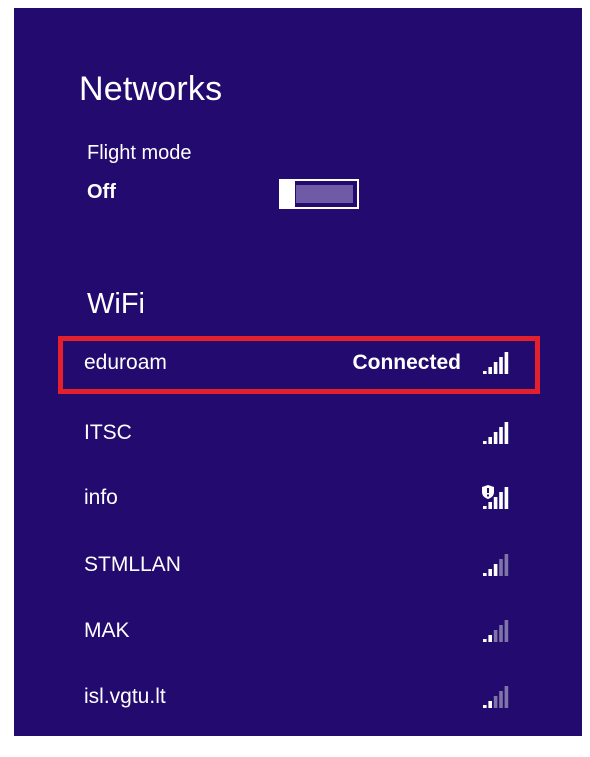 The width and height of the screenshot is (590, 757). What do you see at coordinates (299, 633) in the screenshot?
I see `network-row-mak: MAK` at bounding box center [299, 633].